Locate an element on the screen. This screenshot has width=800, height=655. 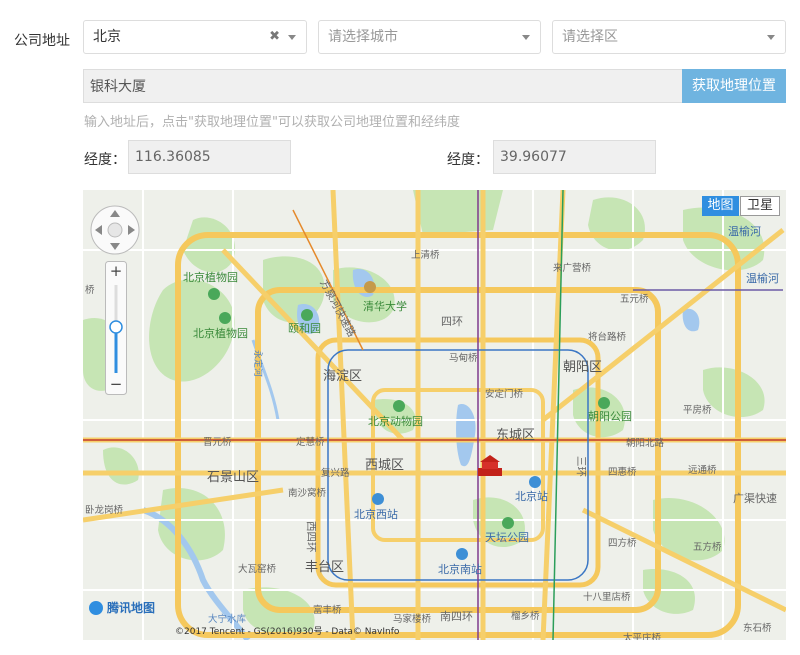
map-pan-control is located at coordinates (115, 230).